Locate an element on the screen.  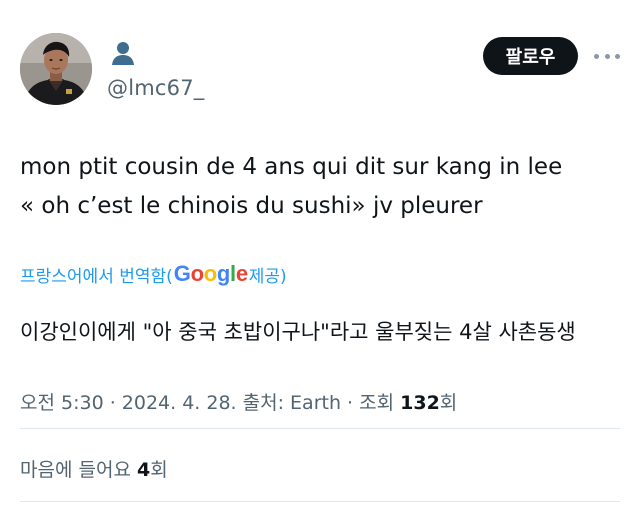
avatar is located at coordinates (56, 69).